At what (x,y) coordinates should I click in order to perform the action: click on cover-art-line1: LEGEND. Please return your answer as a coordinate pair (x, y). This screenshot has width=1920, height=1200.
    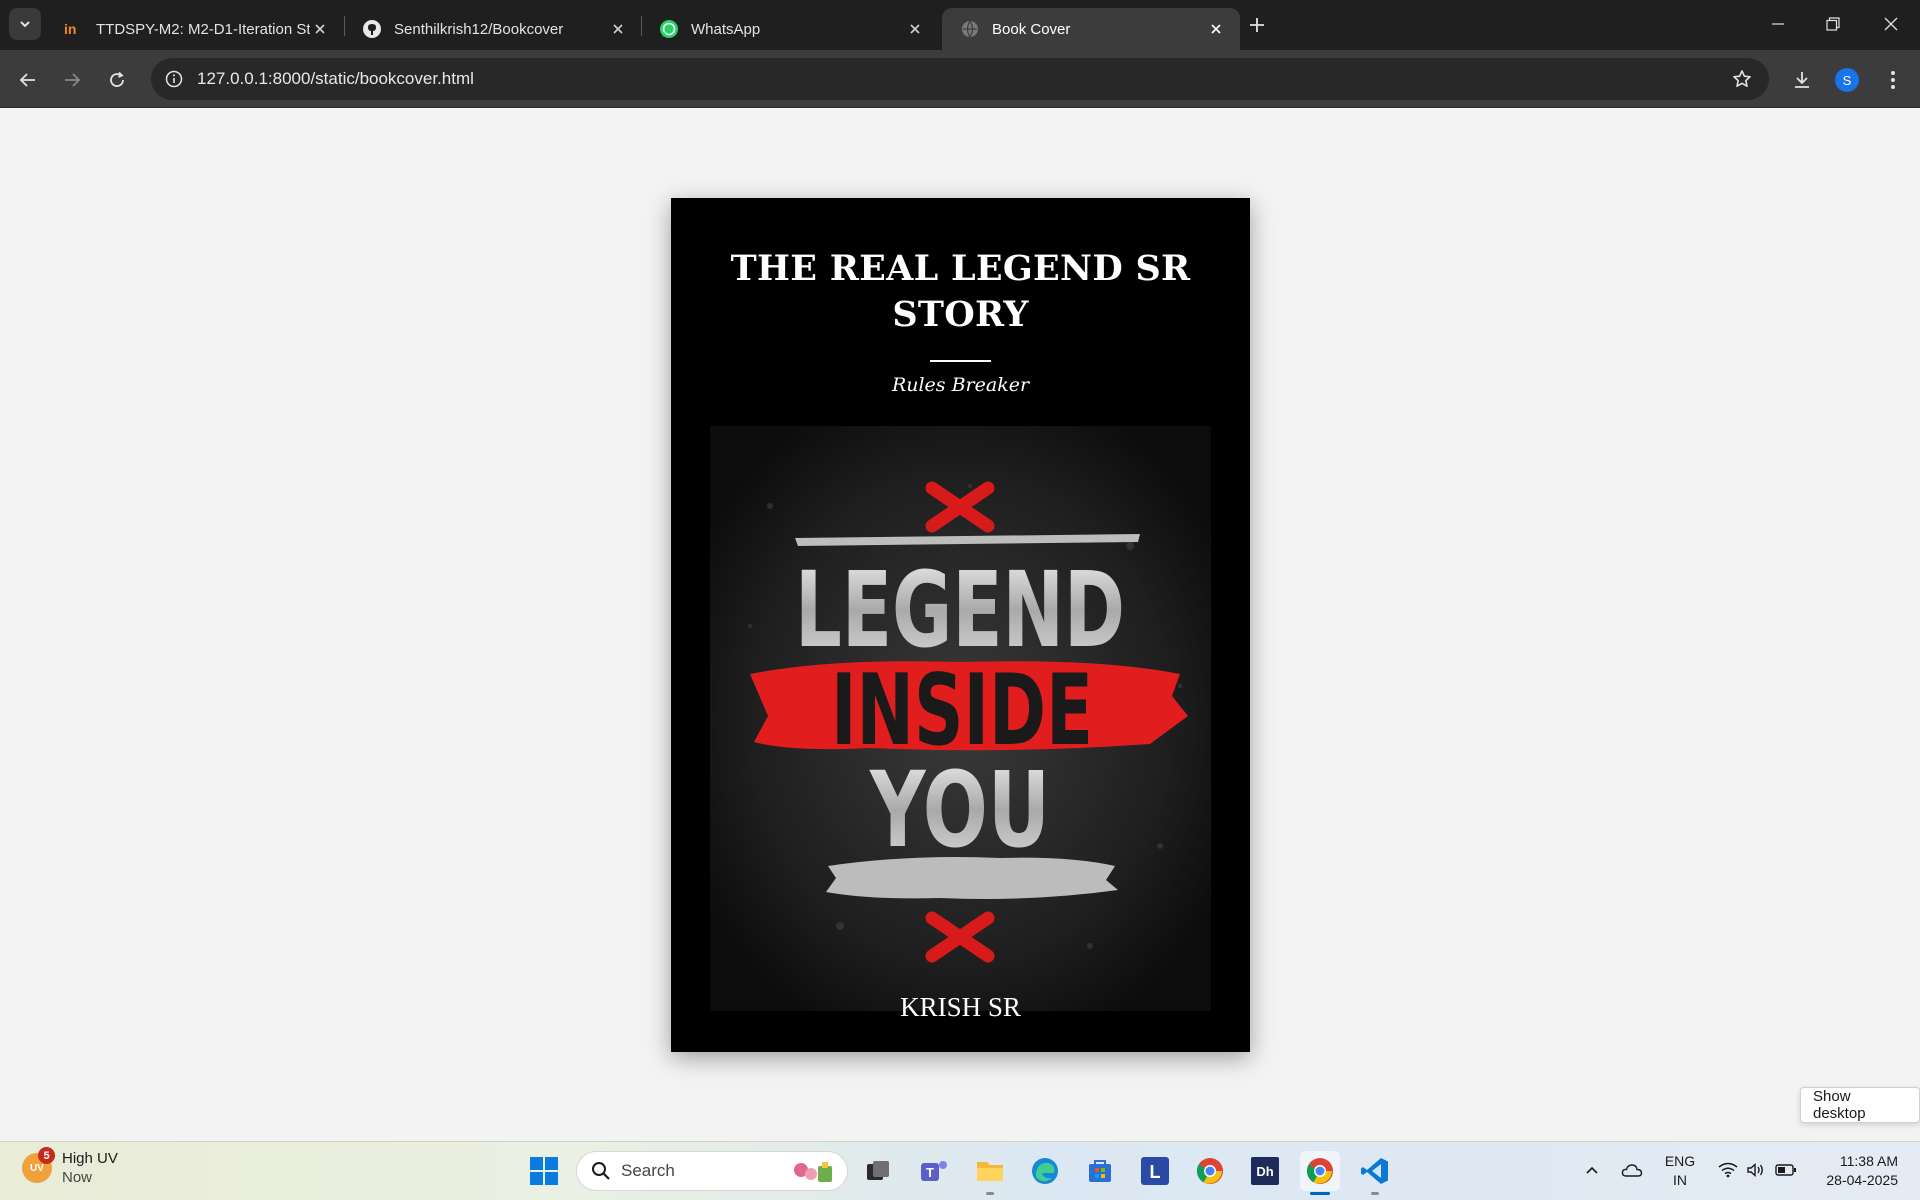
    Looking at the image, I should click on (960, 610).